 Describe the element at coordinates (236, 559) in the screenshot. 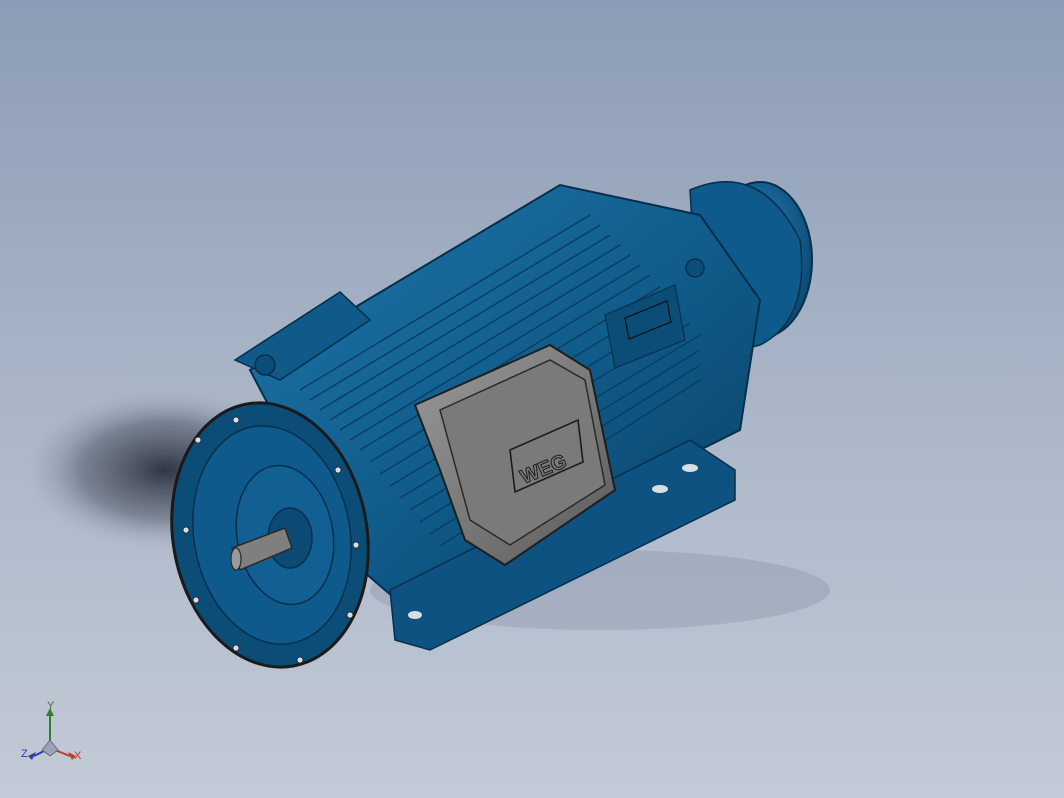

I see `shaft-end` at that location.